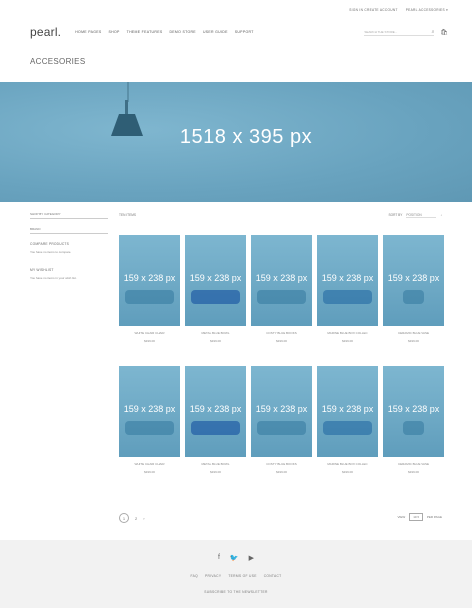 The width and height of the screenshot is (472, 608). Describe the element at coordinates (51, 252) in the screenshot. I see `compare-text: You have no items to compare.` at that location.